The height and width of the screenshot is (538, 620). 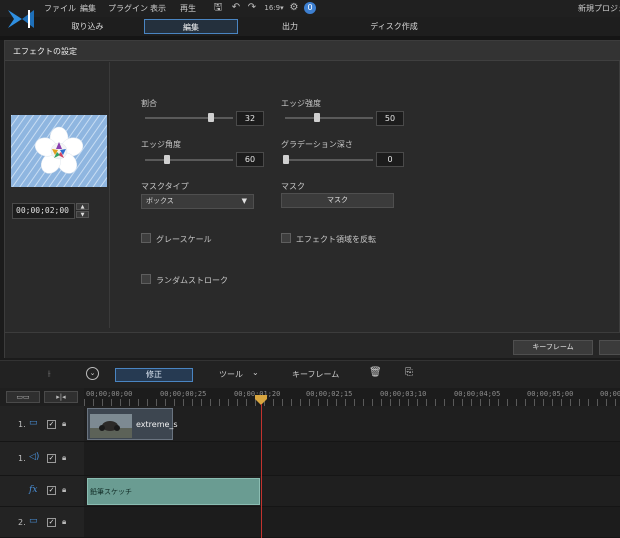 I want to click on edge-strength-label: エッジ強度, so click(x=301, y=103).